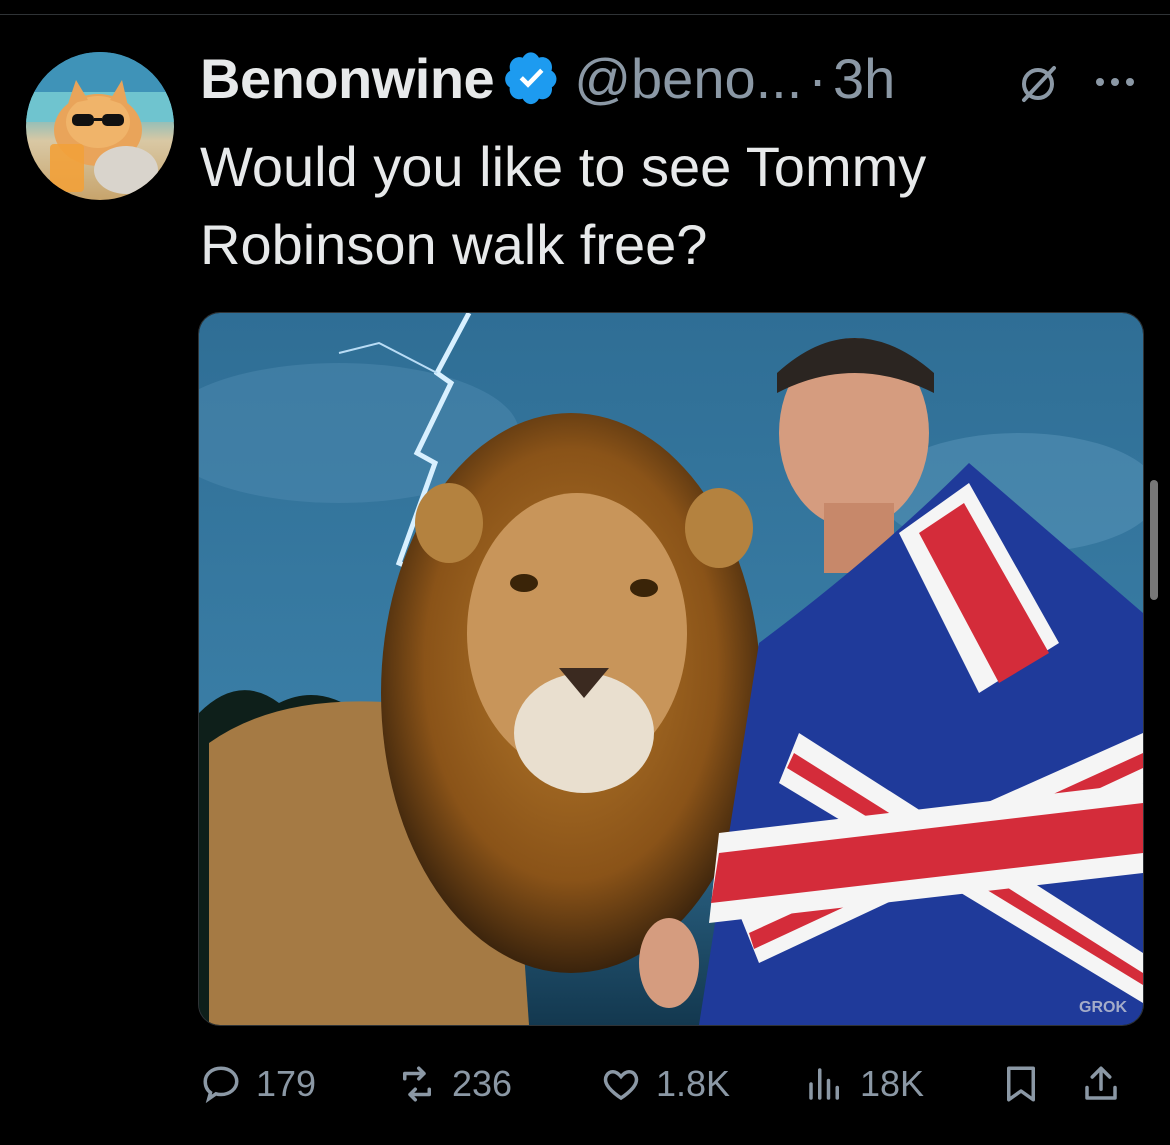  What do you see at coordinates (221, 1085) in the screenshot?
I see `reply-icon` at bounding box center [221, 1085].